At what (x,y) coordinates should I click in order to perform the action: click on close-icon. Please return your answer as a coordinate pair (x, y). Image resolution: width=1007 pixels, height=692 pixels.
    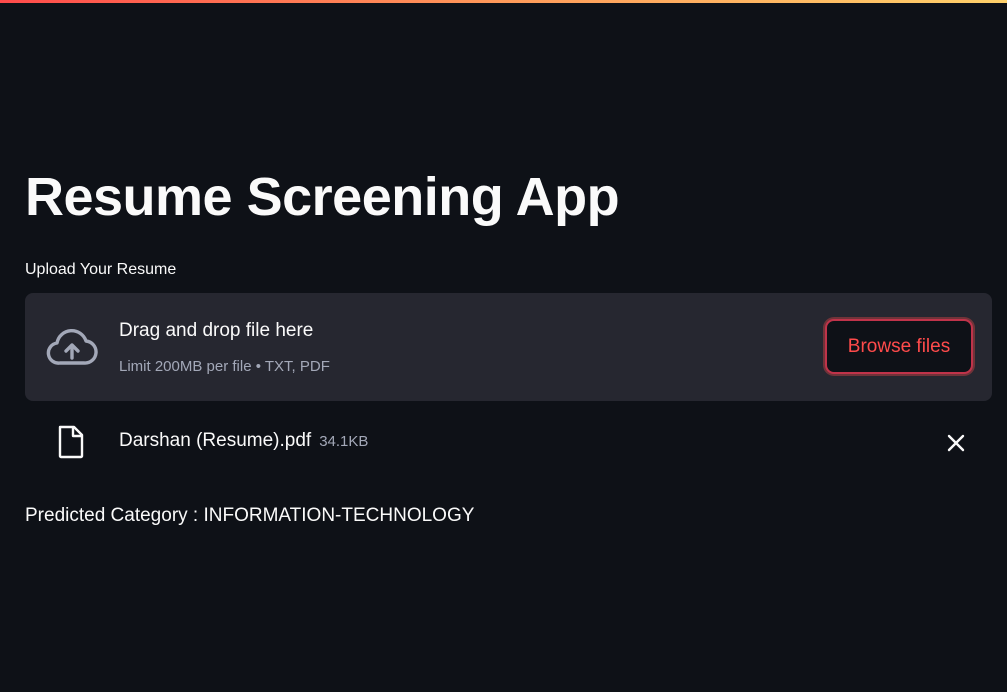
    Looking at the image, I should click on (956, 446).